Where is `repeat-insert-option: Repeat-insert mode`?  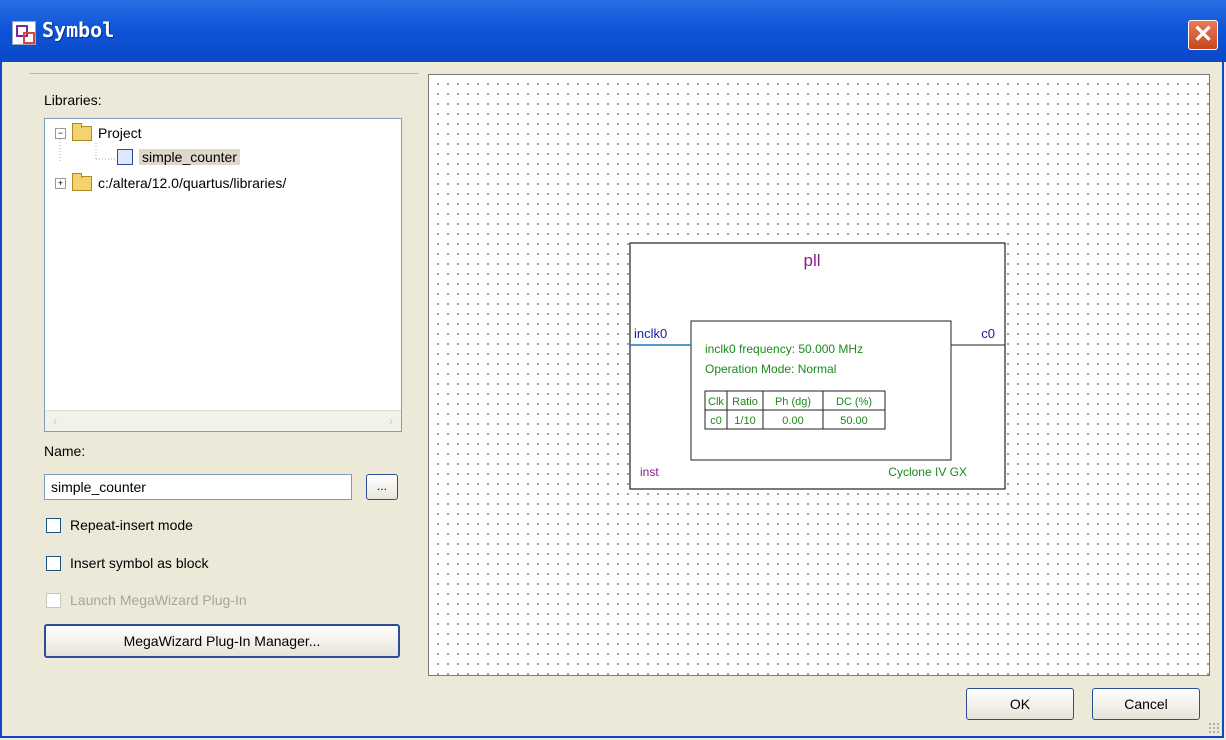
repeat-insert-option: Repeat-insert mode is located at coordinates (119, 525).